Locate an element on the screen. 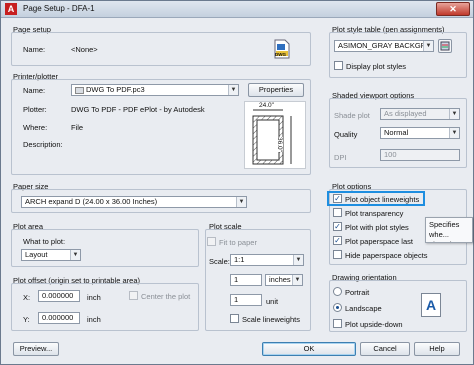 This screenshot has height=365, width=474. hide-paperspace-checkbox is located at coordinates (337, 254).